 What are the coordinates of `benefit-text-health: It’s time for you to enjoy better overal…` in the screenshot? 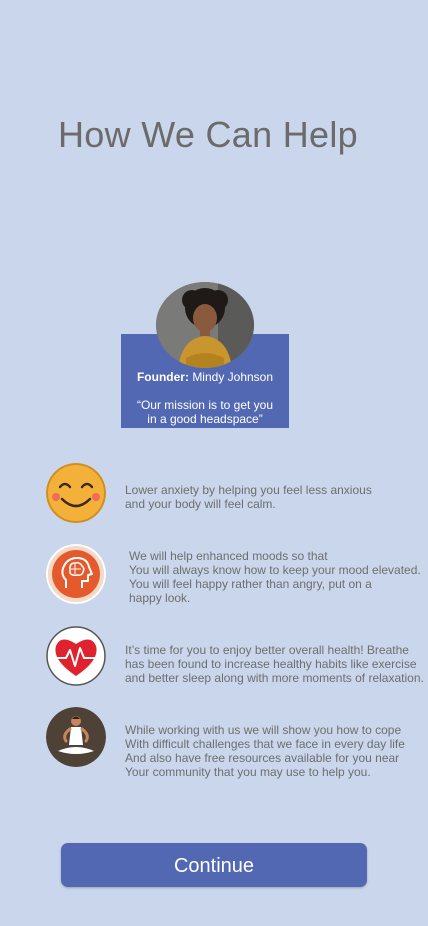 It's located at (274, 664).